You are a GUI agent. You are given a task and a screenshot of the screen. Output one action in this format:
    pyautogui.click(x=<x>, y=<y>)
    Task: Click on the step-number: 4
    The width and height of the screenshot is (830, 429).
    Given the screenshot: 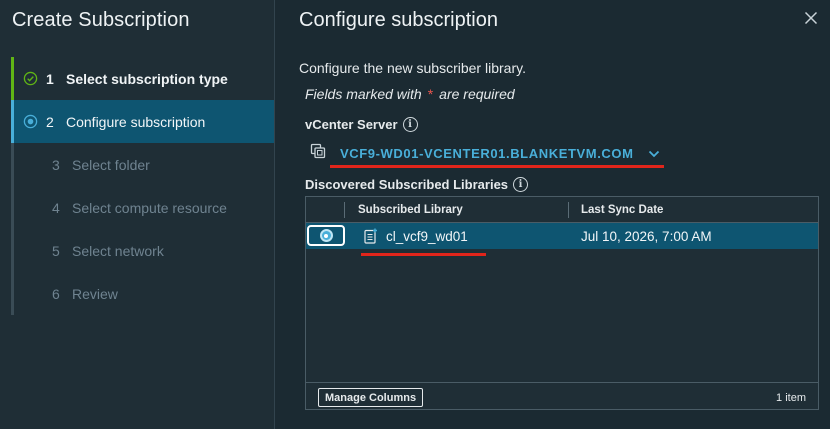 What is the action you would take?
    pyautogui.click(x=56, y=207)
    